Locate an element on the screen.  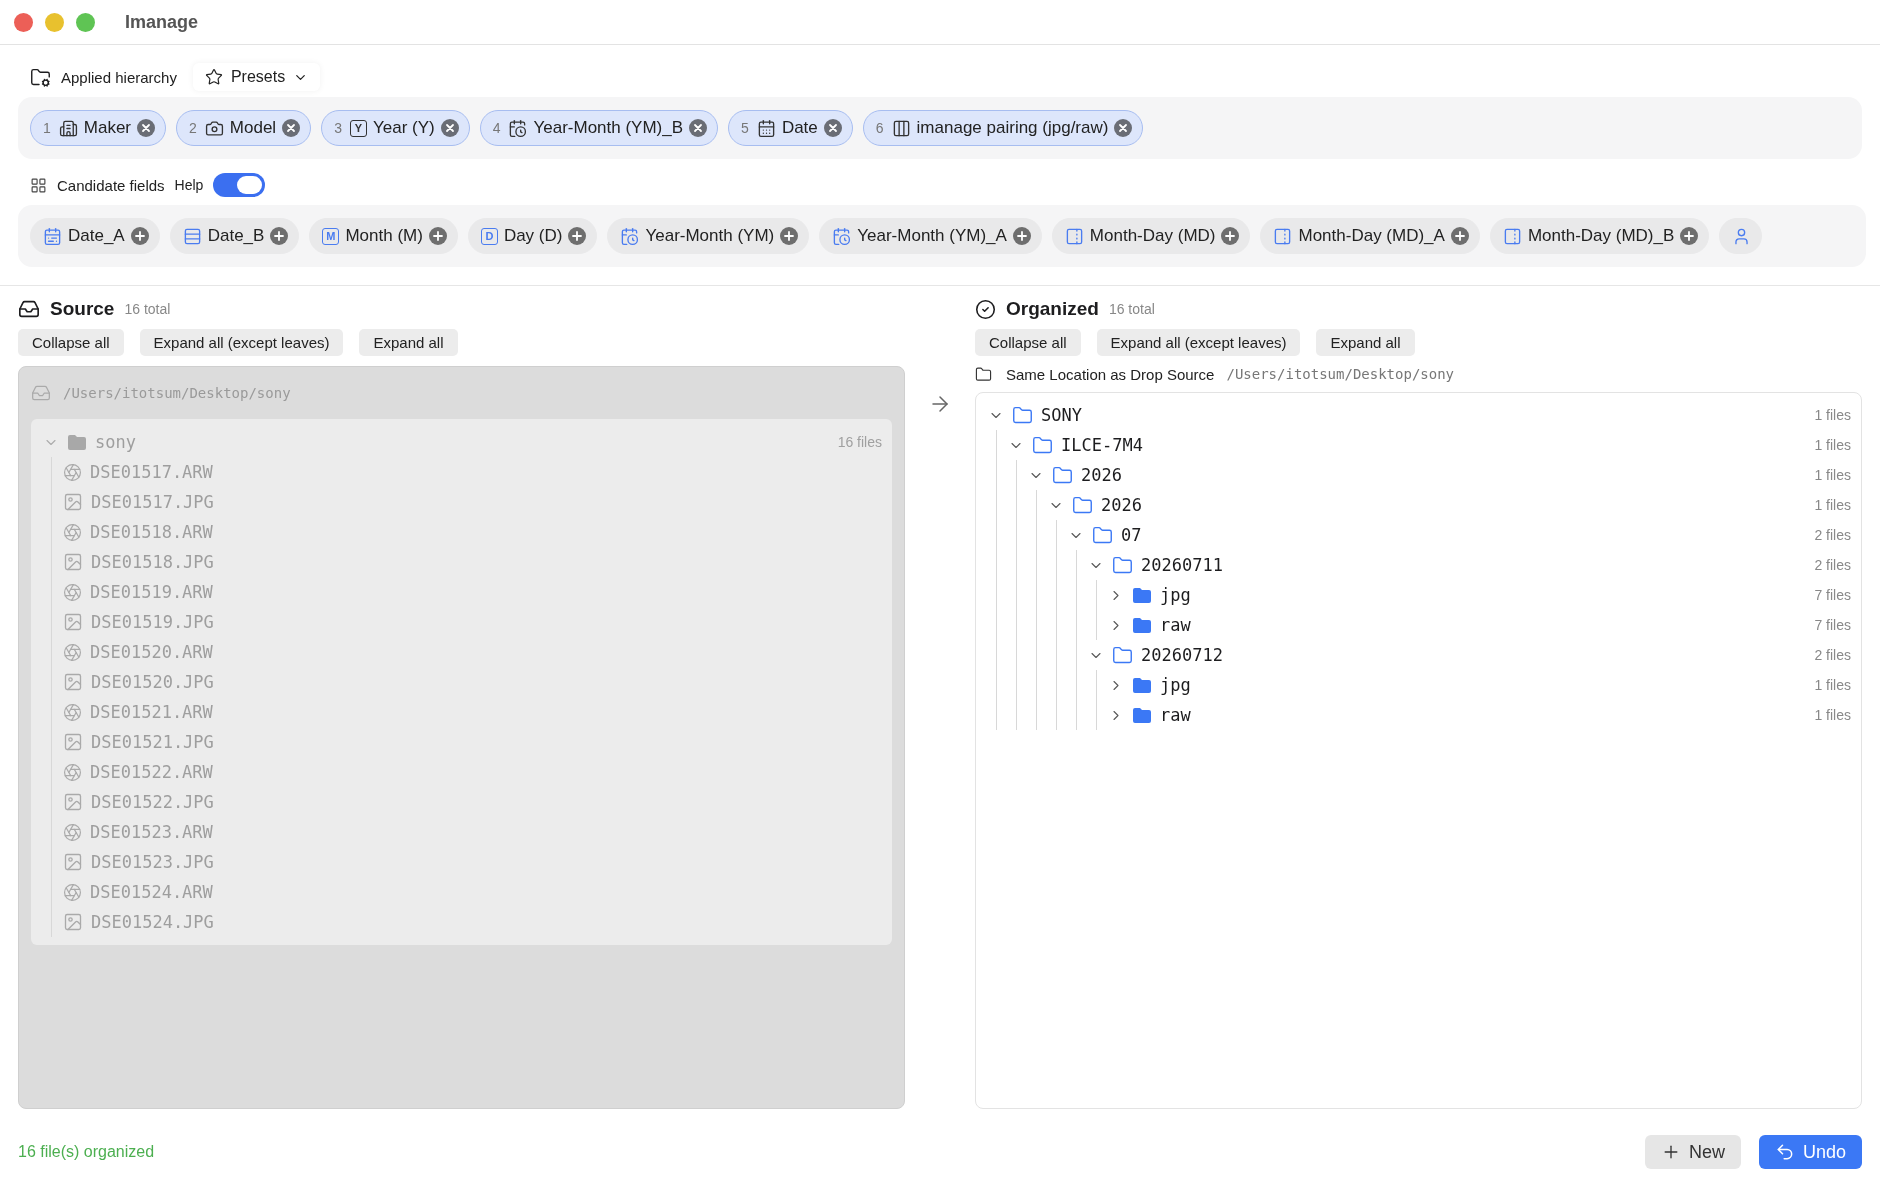
section-label: Applied hierarchy is located at coordinates (119, 77).